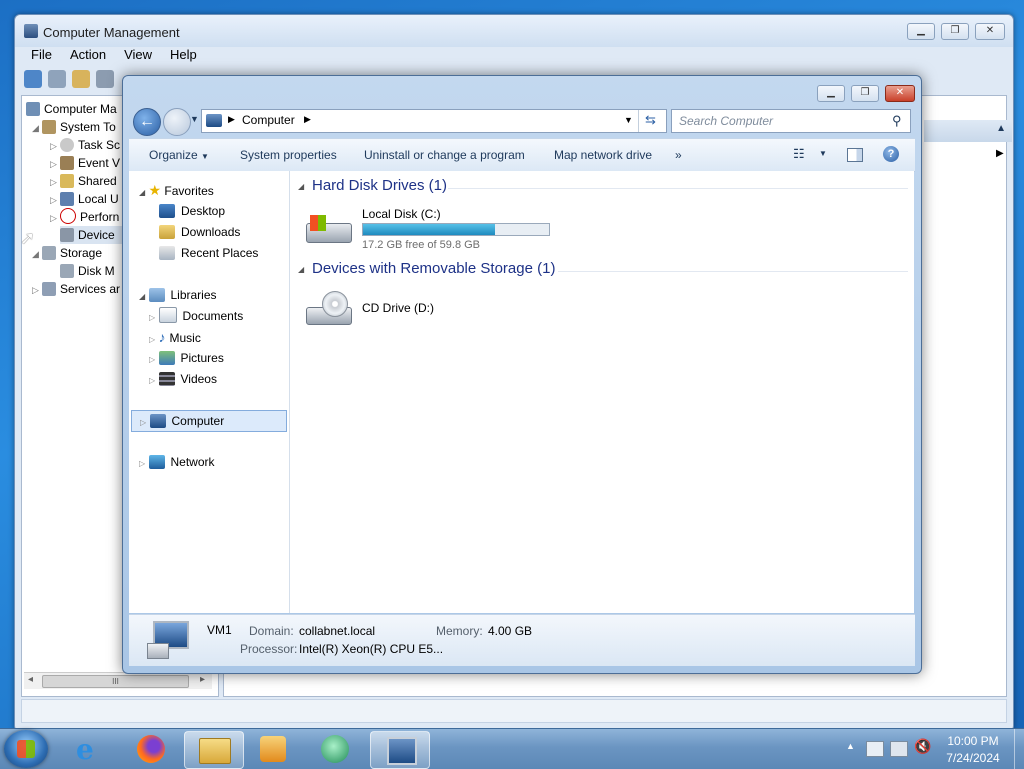  Describe the element at coordinates (401, 214) in the screenshot. I see `drive-c-name: Local Disk (C:)` at that location.